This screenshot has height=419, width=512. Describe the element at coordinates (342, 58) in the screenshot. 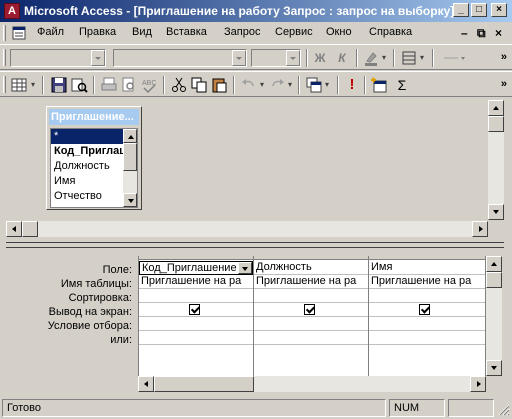

I see `italic-button: К` at that location.